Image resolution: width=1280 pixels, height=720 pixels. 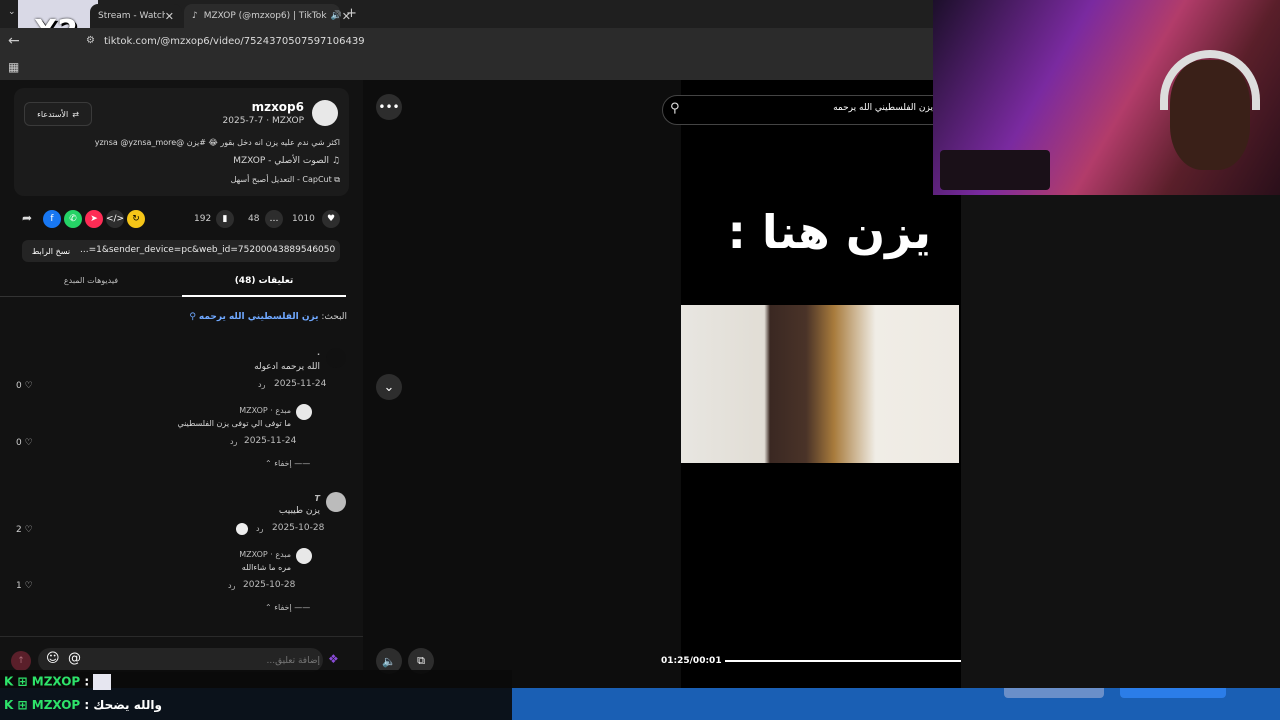 I want to click on comment-like-count: 2 ♡, so click(x=24, y=530).